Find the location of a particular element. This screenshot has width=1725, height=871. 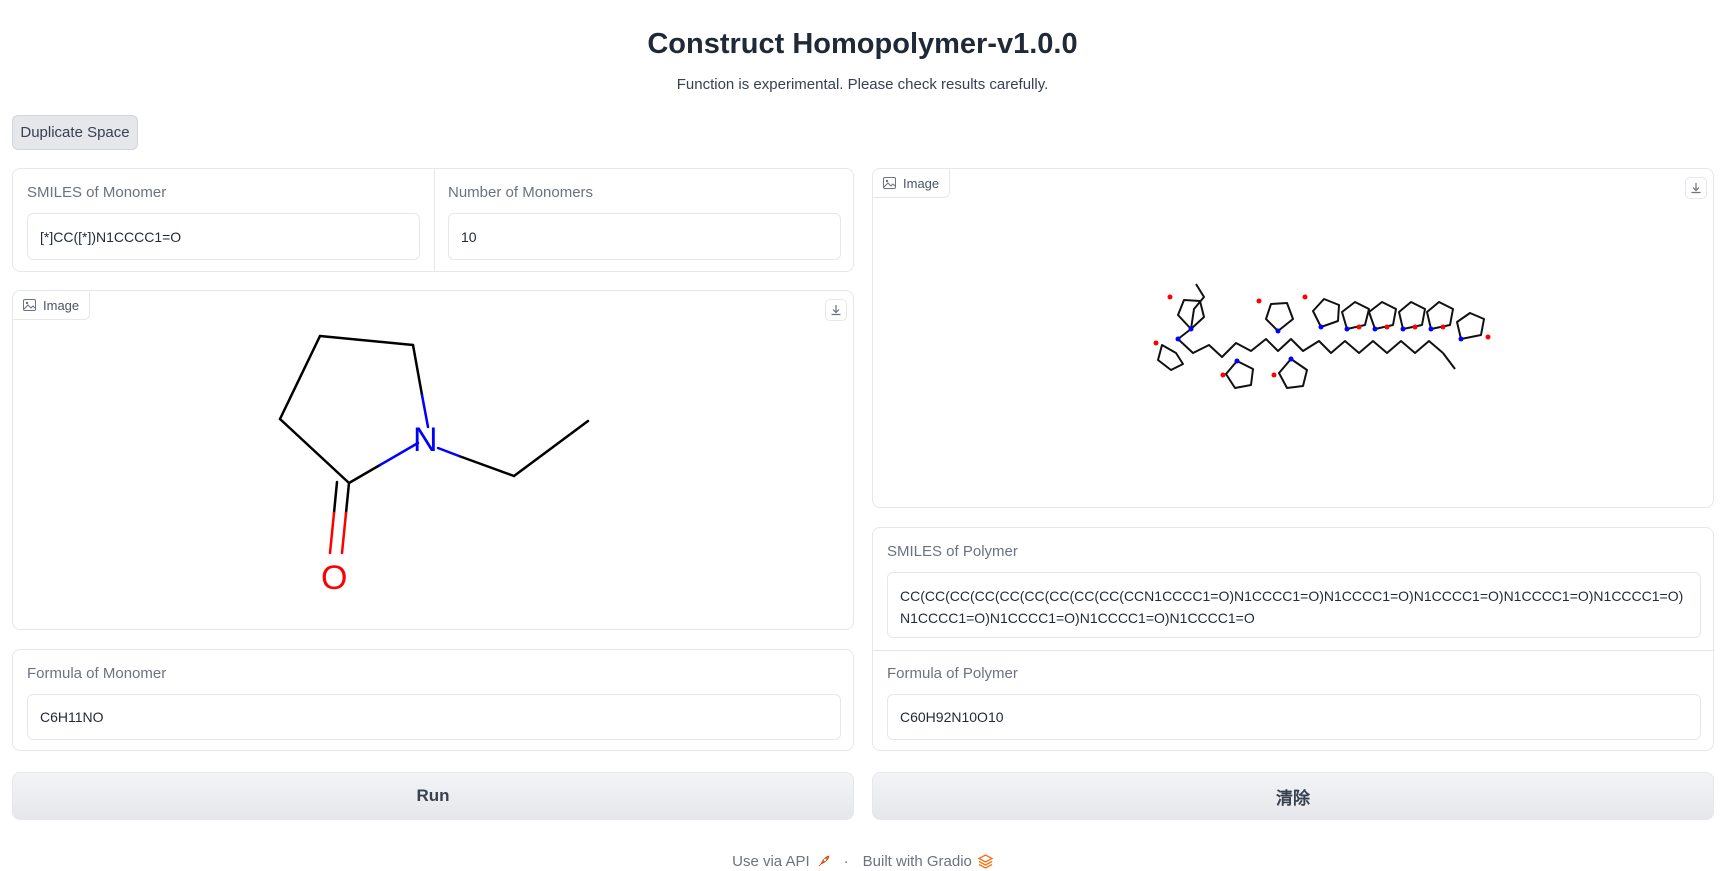

duplicate-space-button: Duplicate Space is located at coordinates (75, 132).